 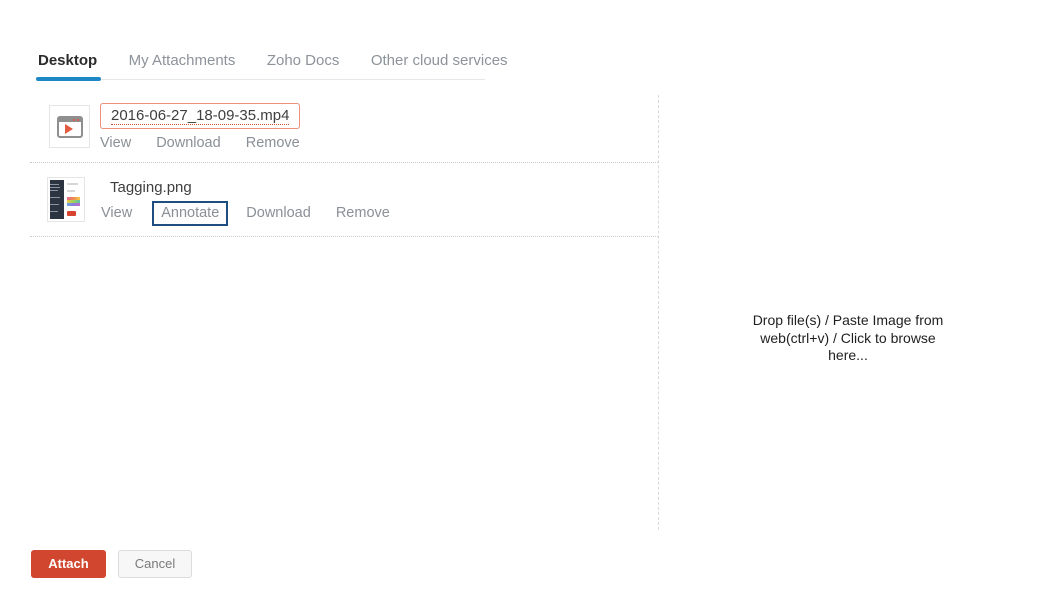 I want to click on color-palette-thumb, so click(x=73, y=201).